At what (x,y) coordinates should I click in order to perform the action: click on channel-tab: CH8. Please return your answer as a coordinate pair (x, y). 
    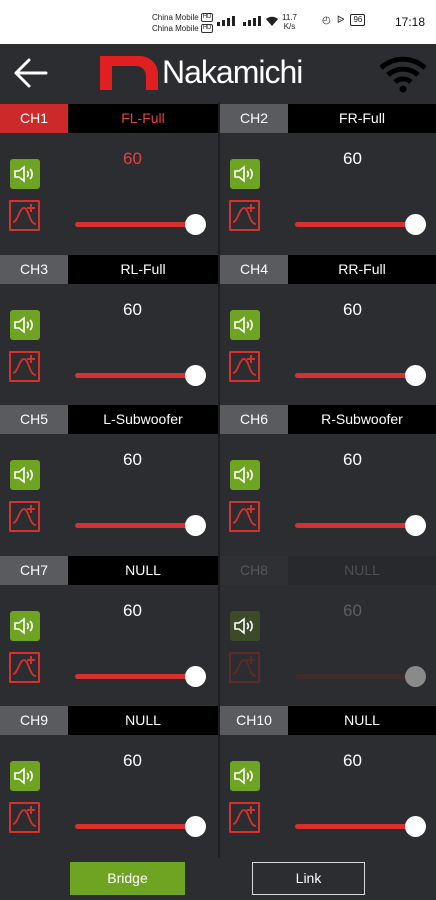
    Looking at the image, I should click on (254, 570).